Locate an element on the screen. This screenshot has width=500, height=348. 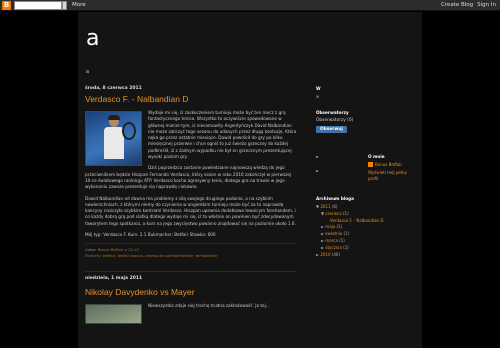
archive-count: (2) is located at coordinates (345, 247).